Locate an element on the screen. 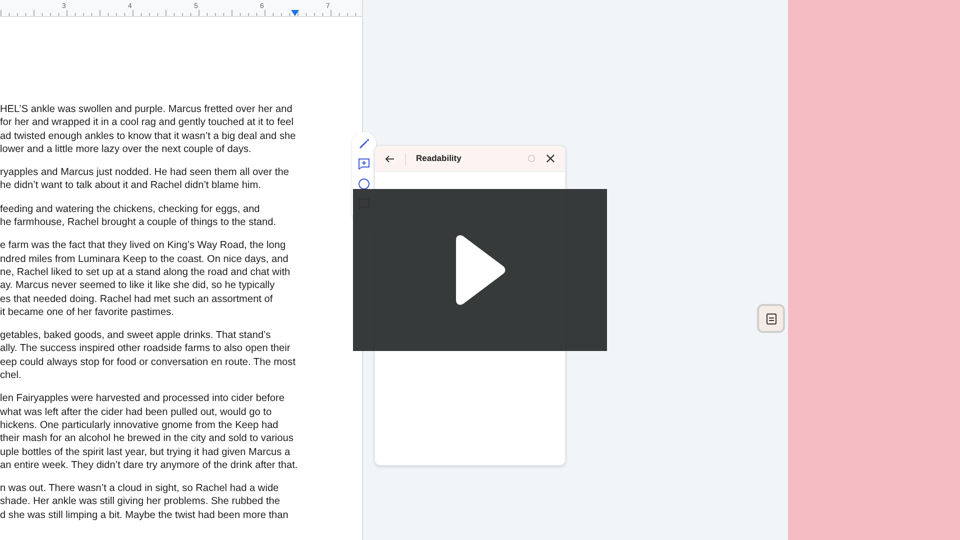  text-line: chel. is located at coordinates (11, 375).